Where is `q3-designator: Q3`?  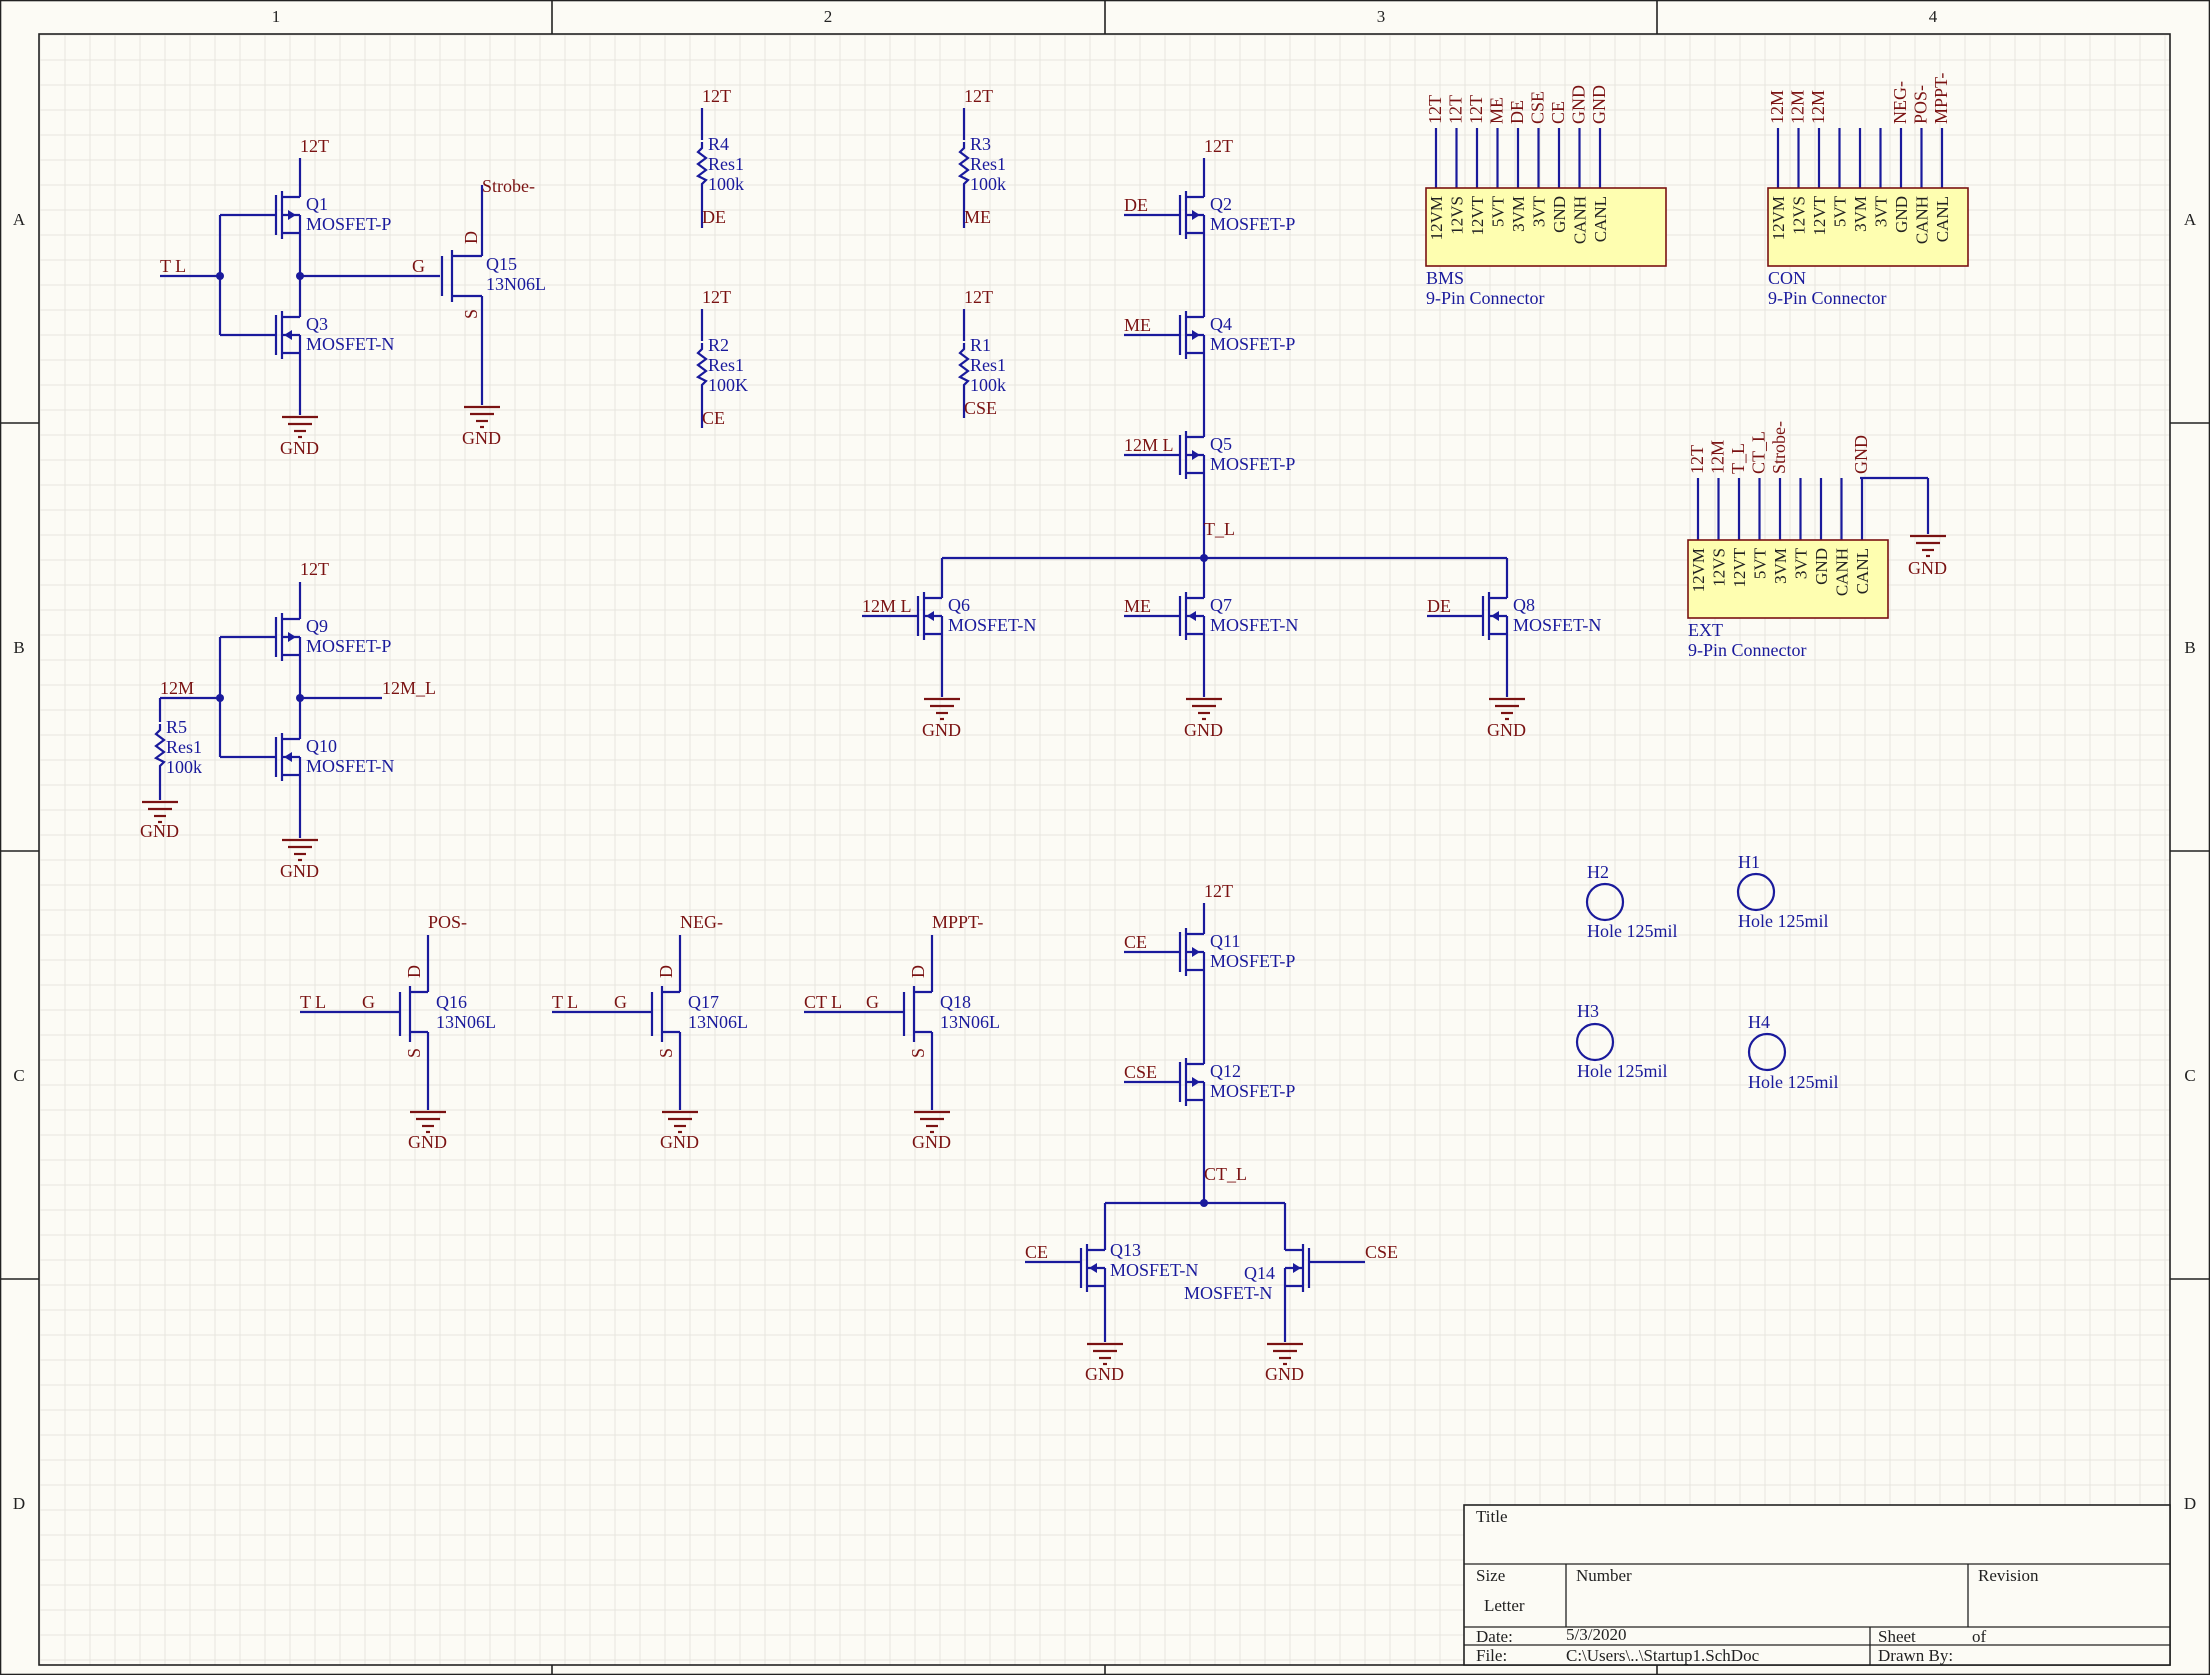
q3-designator: Q3 is located at coordinates (317, 324).